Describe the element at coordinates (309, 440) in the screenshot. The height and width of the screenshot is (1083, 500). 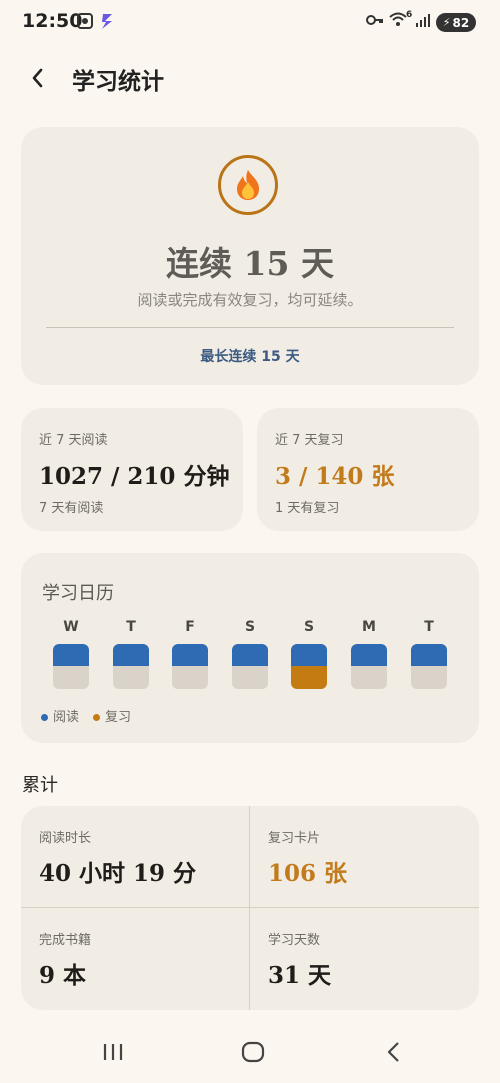
I see `weekly-review-label: 近 7 天复习` at that location.